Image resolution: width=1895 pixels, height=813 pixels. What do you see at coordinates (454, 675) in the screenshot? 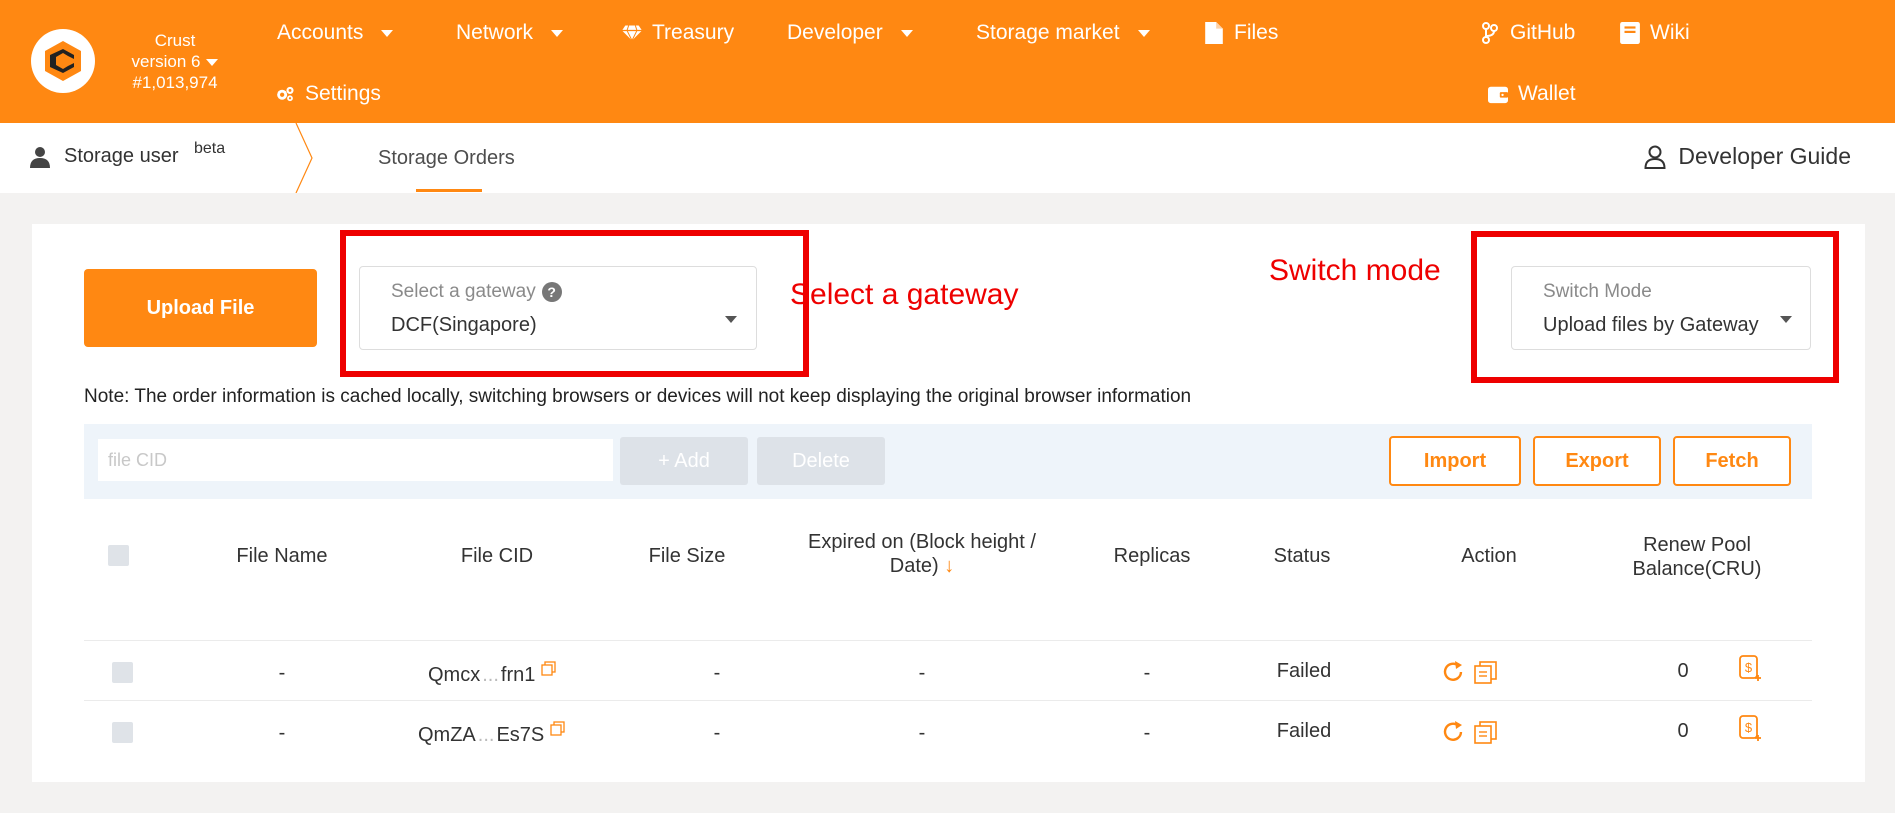
I see `cid-start: Qmcx` at bounding box center [454, 675].